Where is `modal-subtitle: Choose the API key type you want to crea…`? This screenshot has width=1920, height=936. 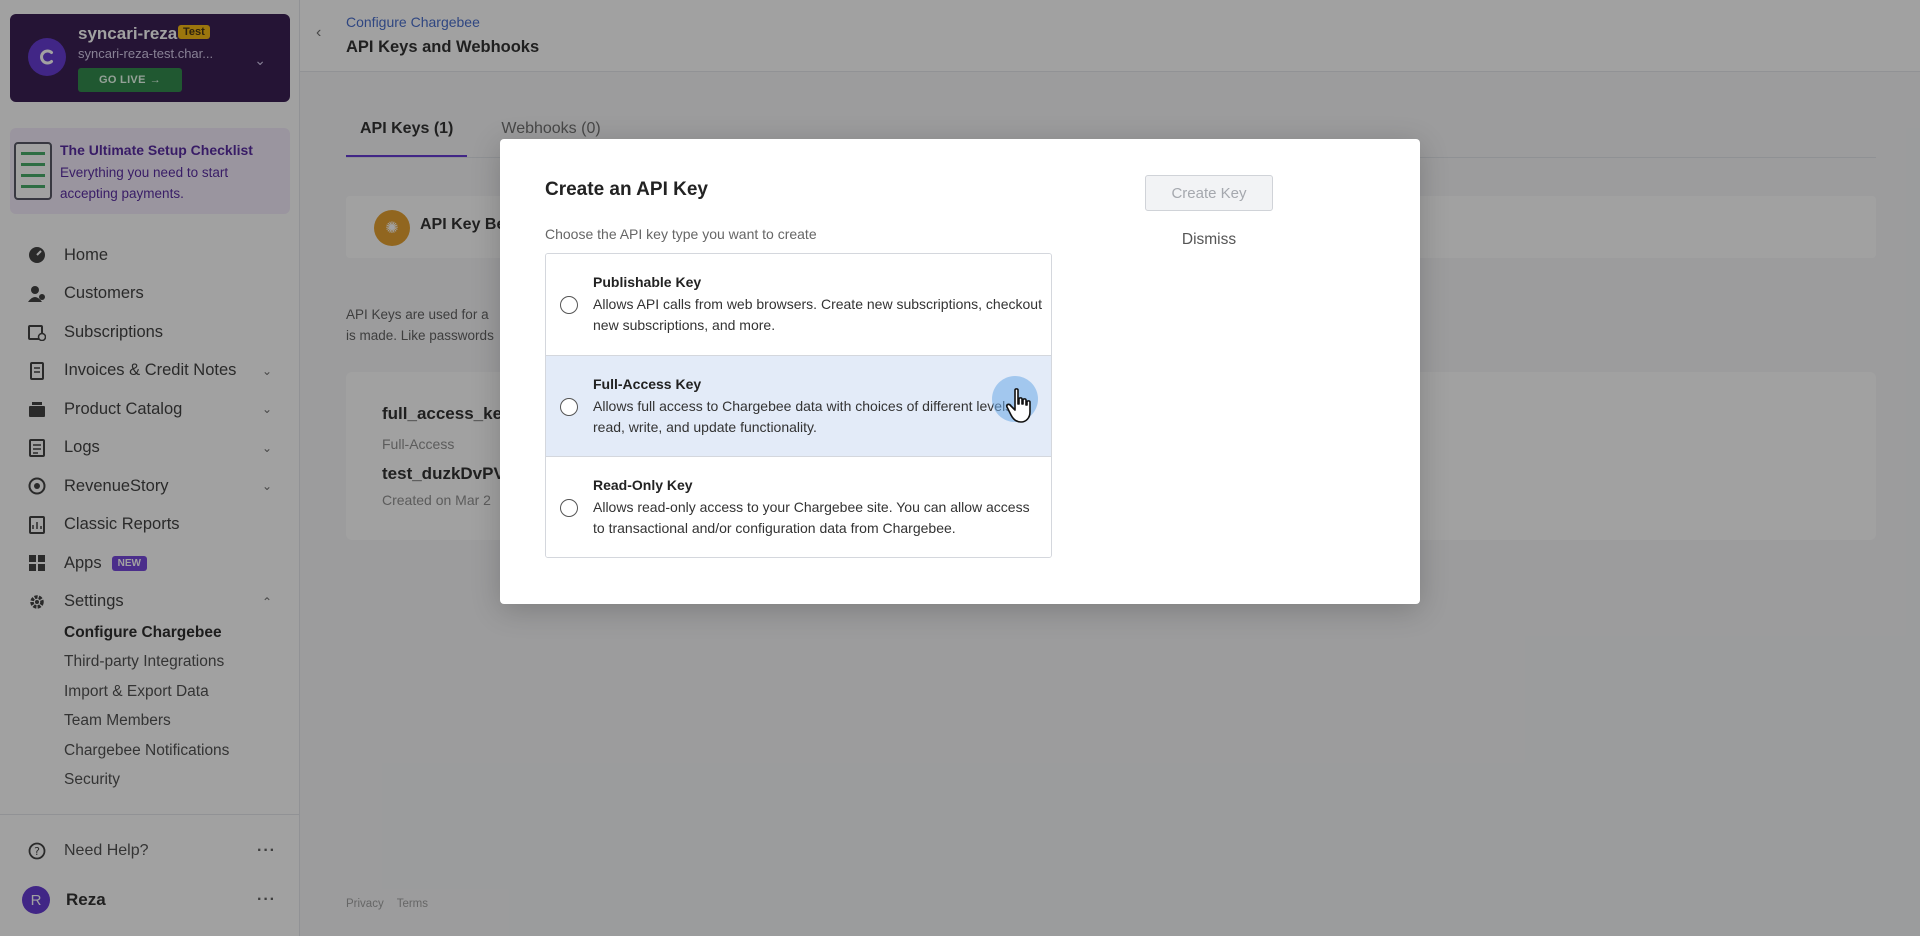
modal-subtitle: Choose the API key type you want to crea… is located at coordinates (681, 234).